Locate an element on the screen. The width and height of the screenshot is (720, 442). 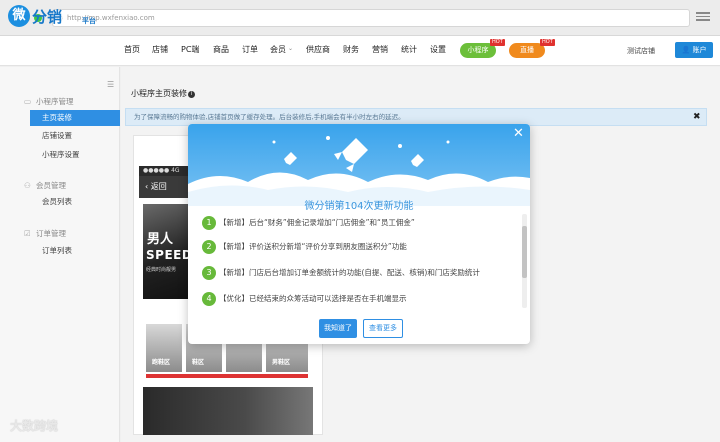
browser-menu-icon is located at coordinates (703, 17).